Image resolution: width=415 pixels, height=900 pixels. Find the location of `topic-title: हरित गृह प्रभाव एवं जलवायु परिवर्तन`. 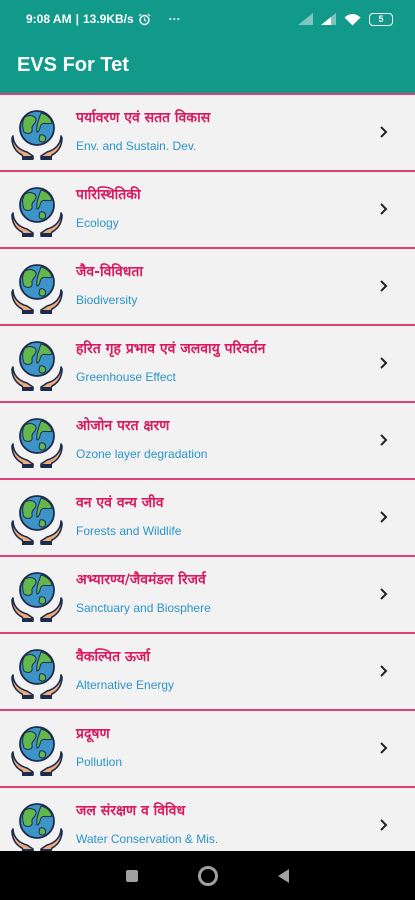

topic-title: हरित गृह प्रभाव एवं जलवायु परिवर्तन is located at coordinates (171, 349).